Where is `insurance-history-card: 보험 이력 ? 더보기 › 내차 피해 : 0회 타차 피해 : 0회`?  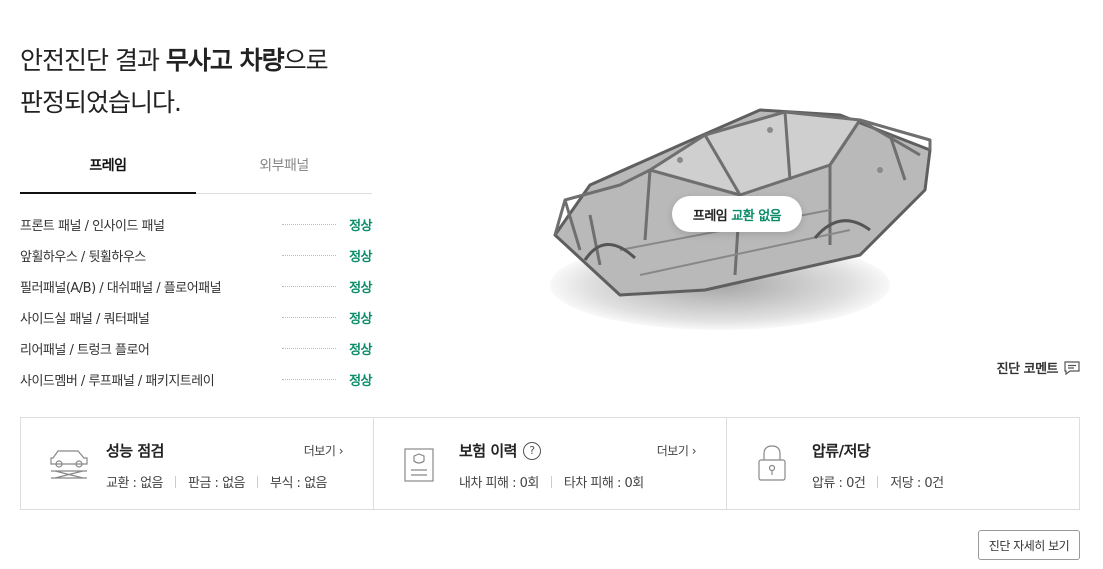
insurance-history-card: 보험 이력 ? 더보기 › 내차 피해 : 0회 타차 피해 : 0회 is located at coordinates (550, 463).